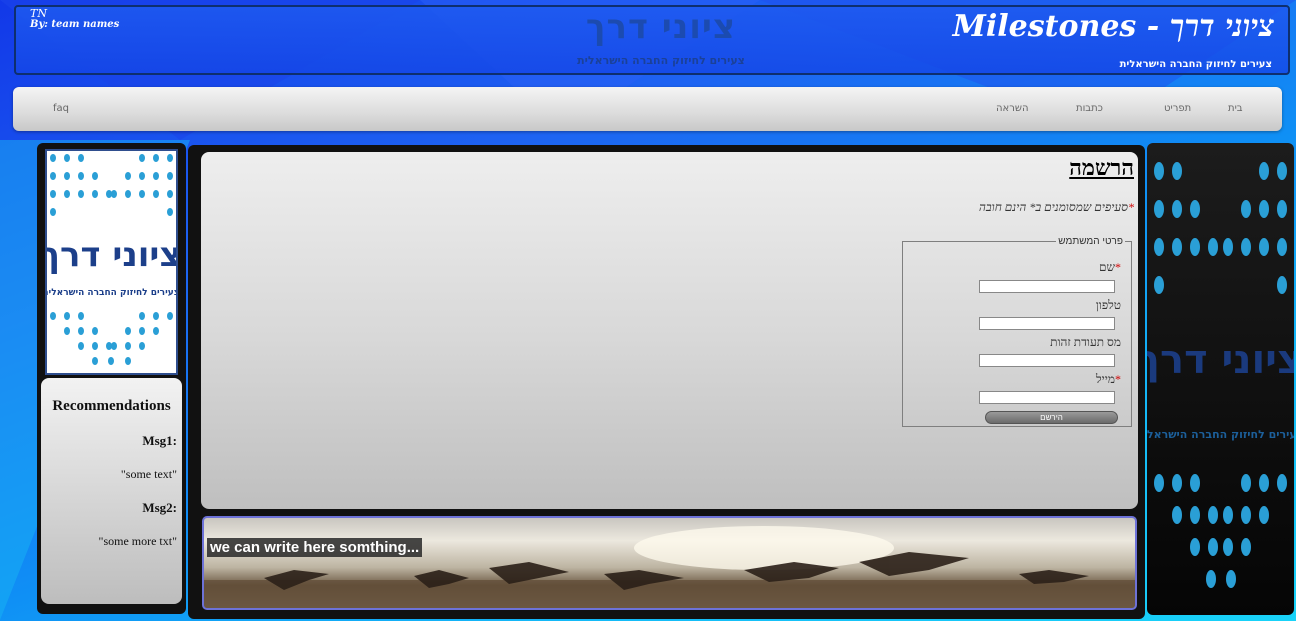  Describe the element at coordinates (669, 567) in the screenshot. I see `banner-jumpers-graphic` at that location.